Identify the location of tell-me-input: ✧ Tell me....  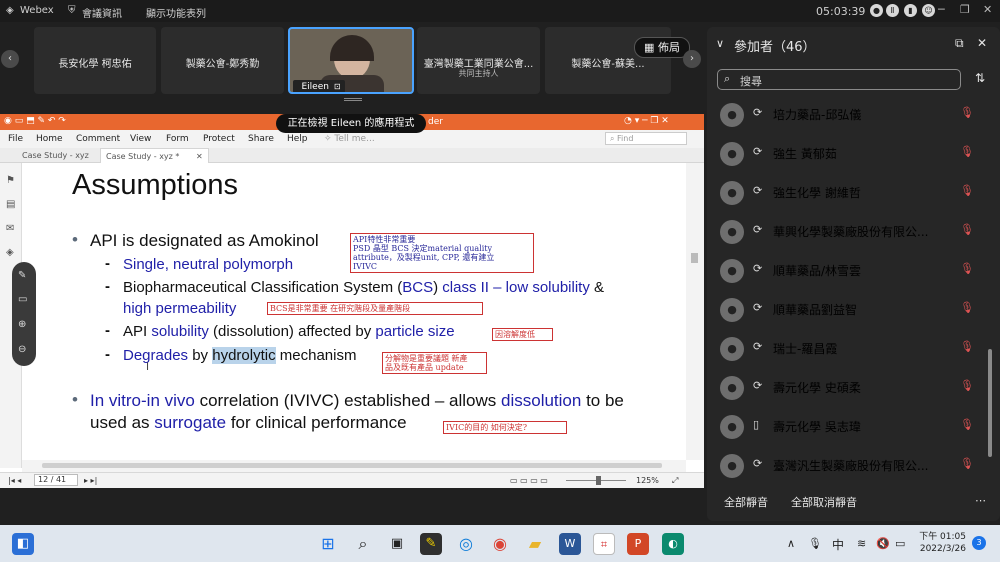
(349, 139).